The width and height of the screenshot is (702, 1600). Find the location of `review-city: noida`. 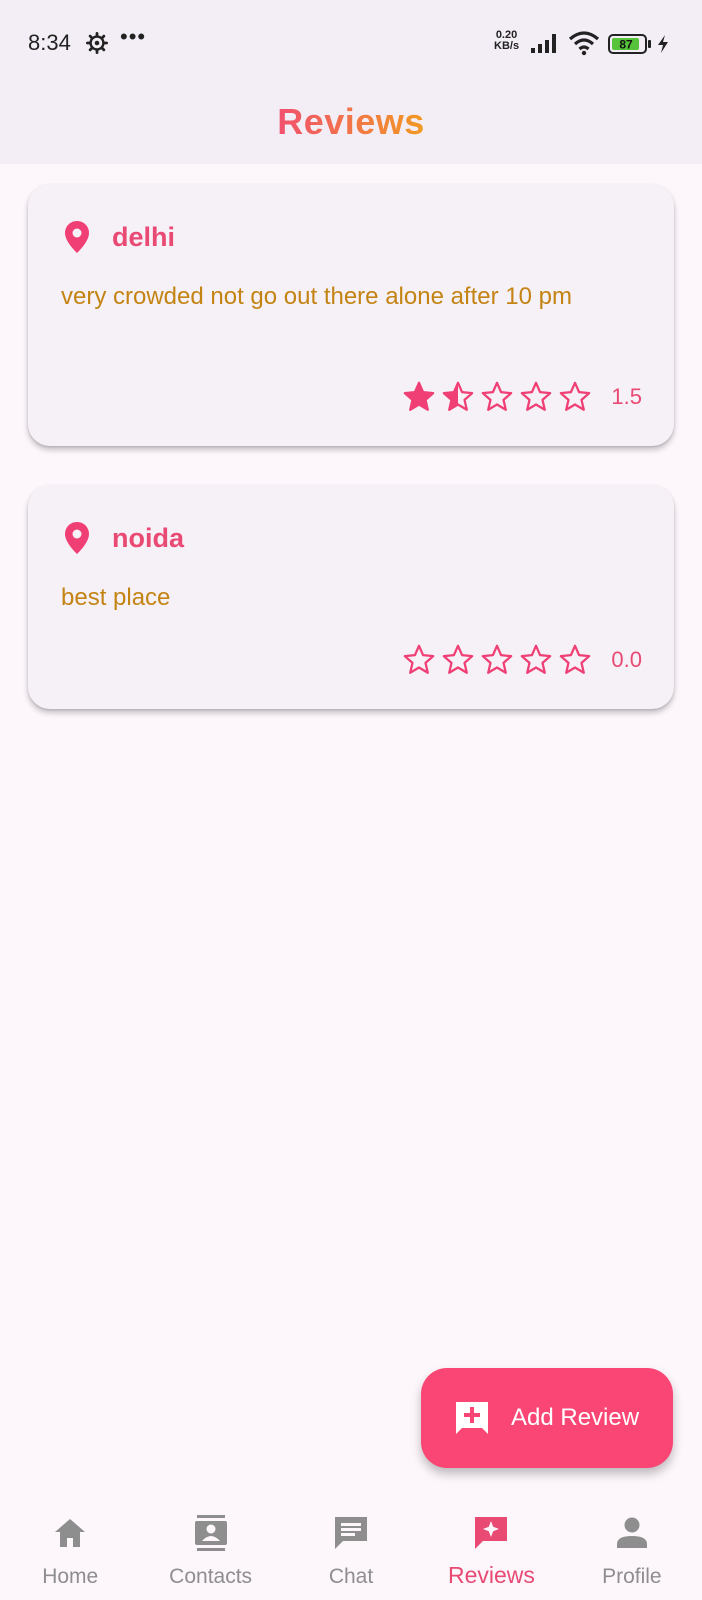

review-city: noida is located at coordinates (148, 537).